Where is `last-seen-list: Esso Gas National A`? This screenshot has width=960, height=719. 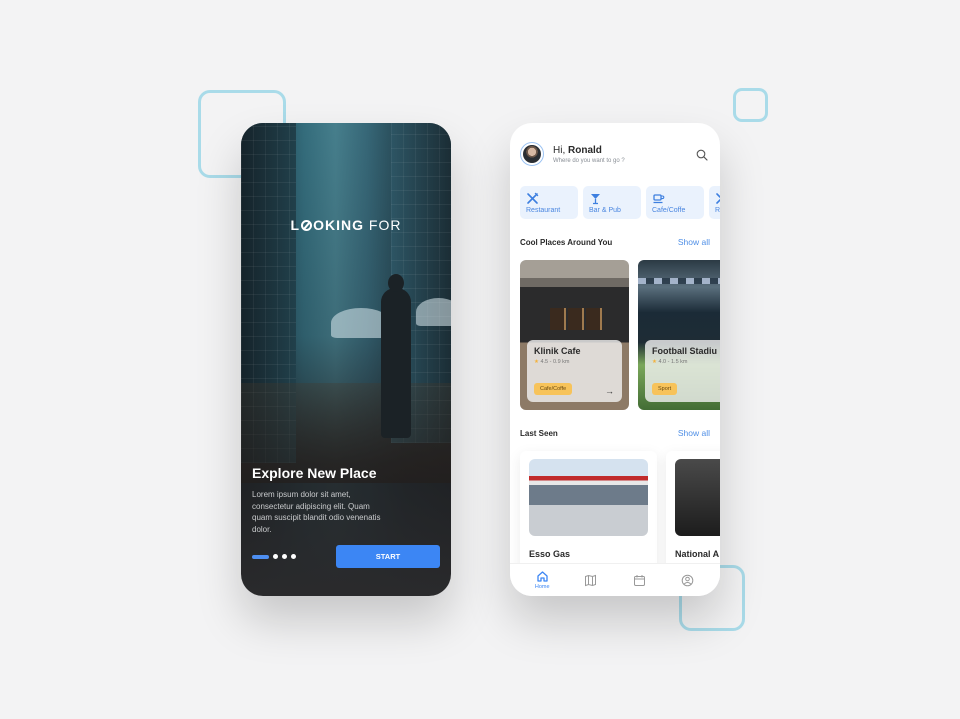
last-seen-list: Esso Gas National A is located at coordinates (620, 516).